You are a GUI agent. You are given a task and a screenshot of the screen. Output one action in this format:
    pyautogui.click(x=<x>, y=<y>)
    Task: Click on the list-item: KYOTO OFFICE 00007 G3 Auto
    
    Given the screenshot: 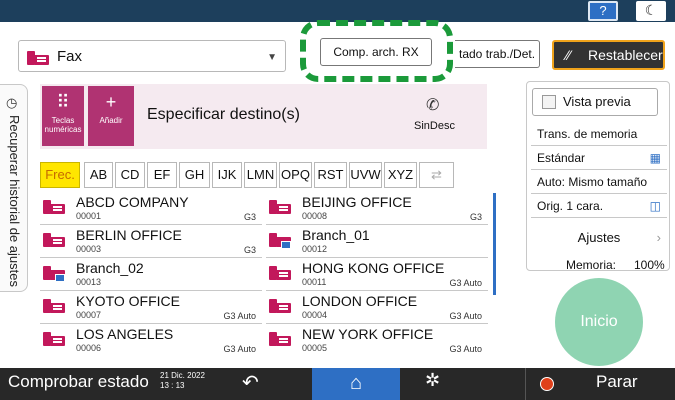 What is the action you would take?
    pyautogui.click(x=151, y=308)
    